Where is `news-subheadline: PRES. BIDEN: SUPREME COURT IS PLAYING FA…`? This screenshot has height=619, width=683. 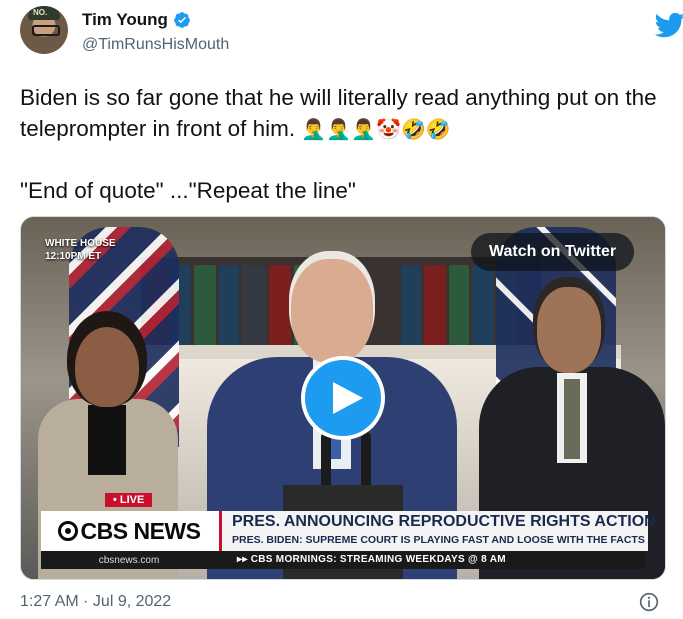 news-subheadline: PRES. BIDEN: SUPREME COURT IS PLAYING FA… is located at coordinates (438, 540).